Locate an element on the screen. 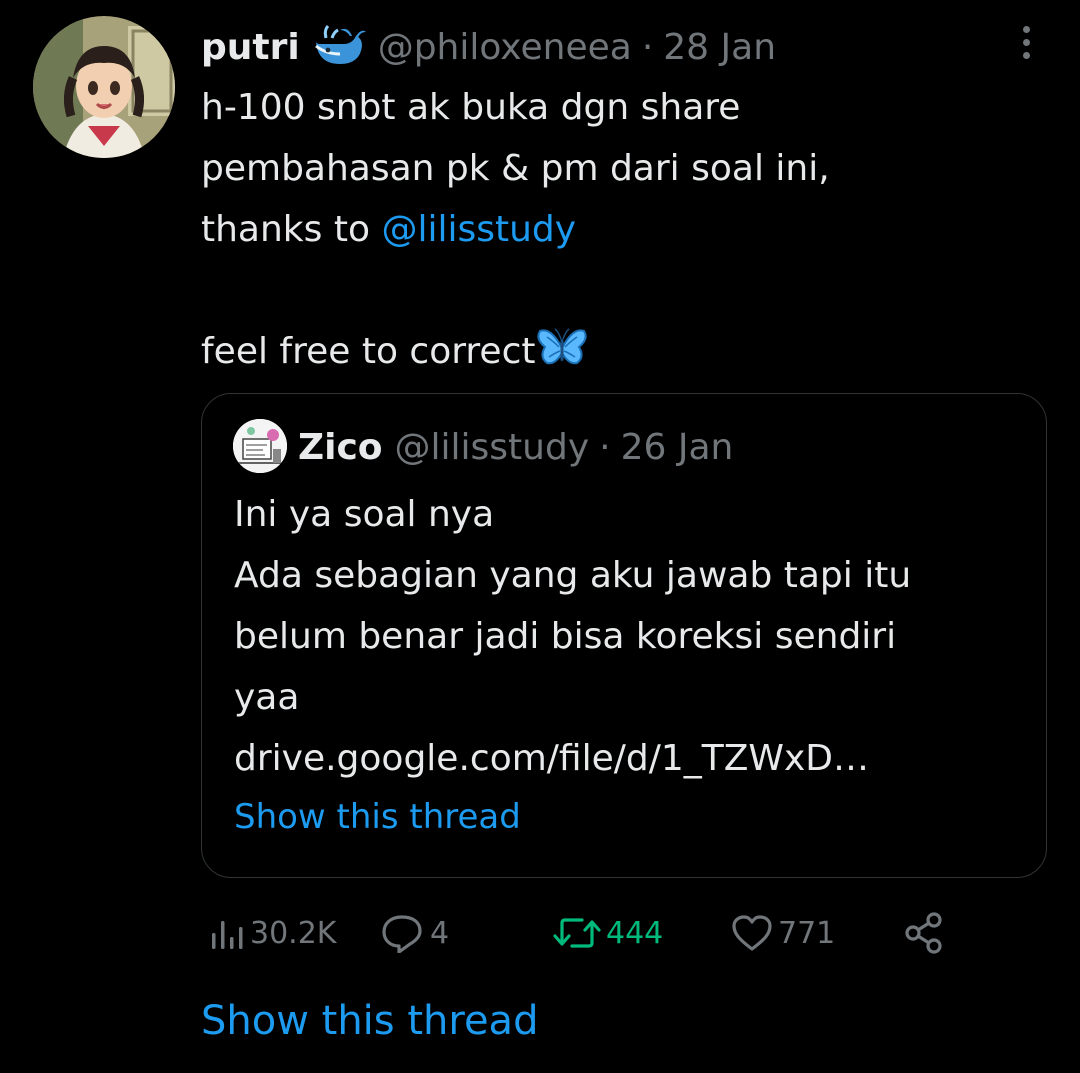 The width and height of the screenshot is (1080, 1073). author-display-name: putri is located at coordinates (250, 47).